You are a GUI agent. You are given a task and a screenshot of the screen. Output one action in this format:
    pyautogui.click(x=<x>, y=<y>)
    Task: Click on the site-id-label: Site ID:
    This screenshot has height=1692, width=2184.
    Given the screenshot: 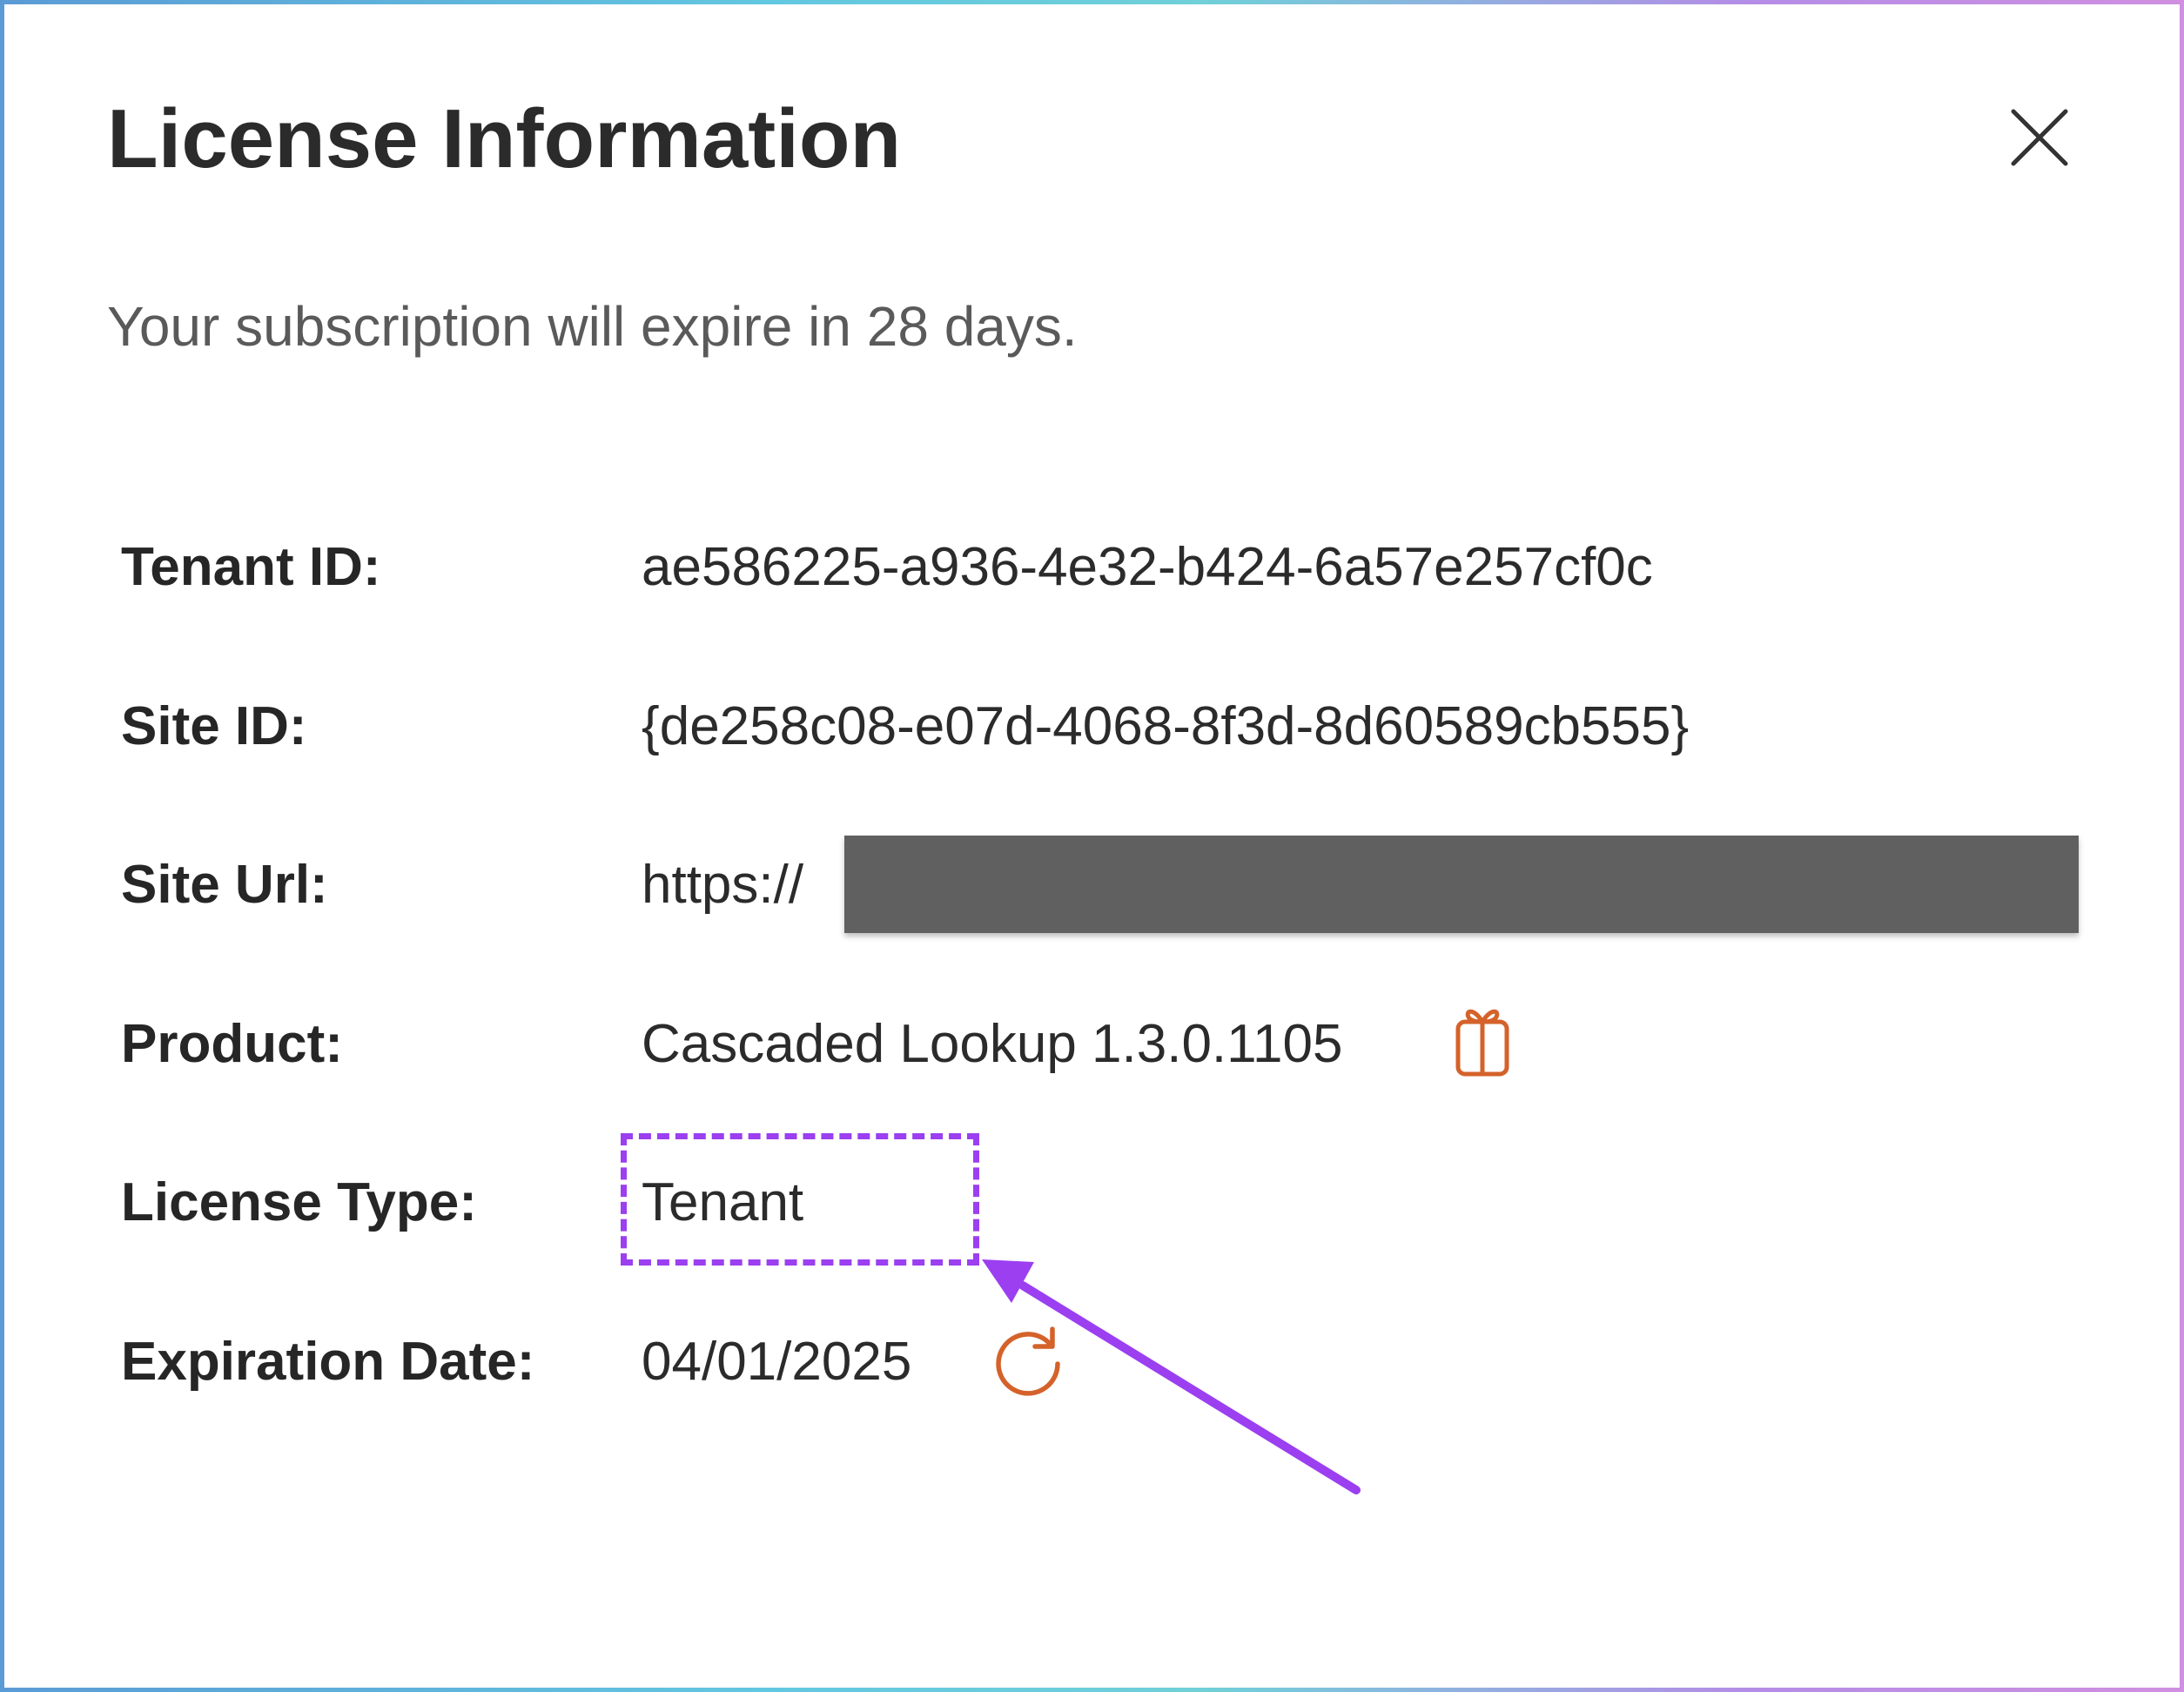 What is the action you would take?
    pyautogui.click(x=214, y=726)
    